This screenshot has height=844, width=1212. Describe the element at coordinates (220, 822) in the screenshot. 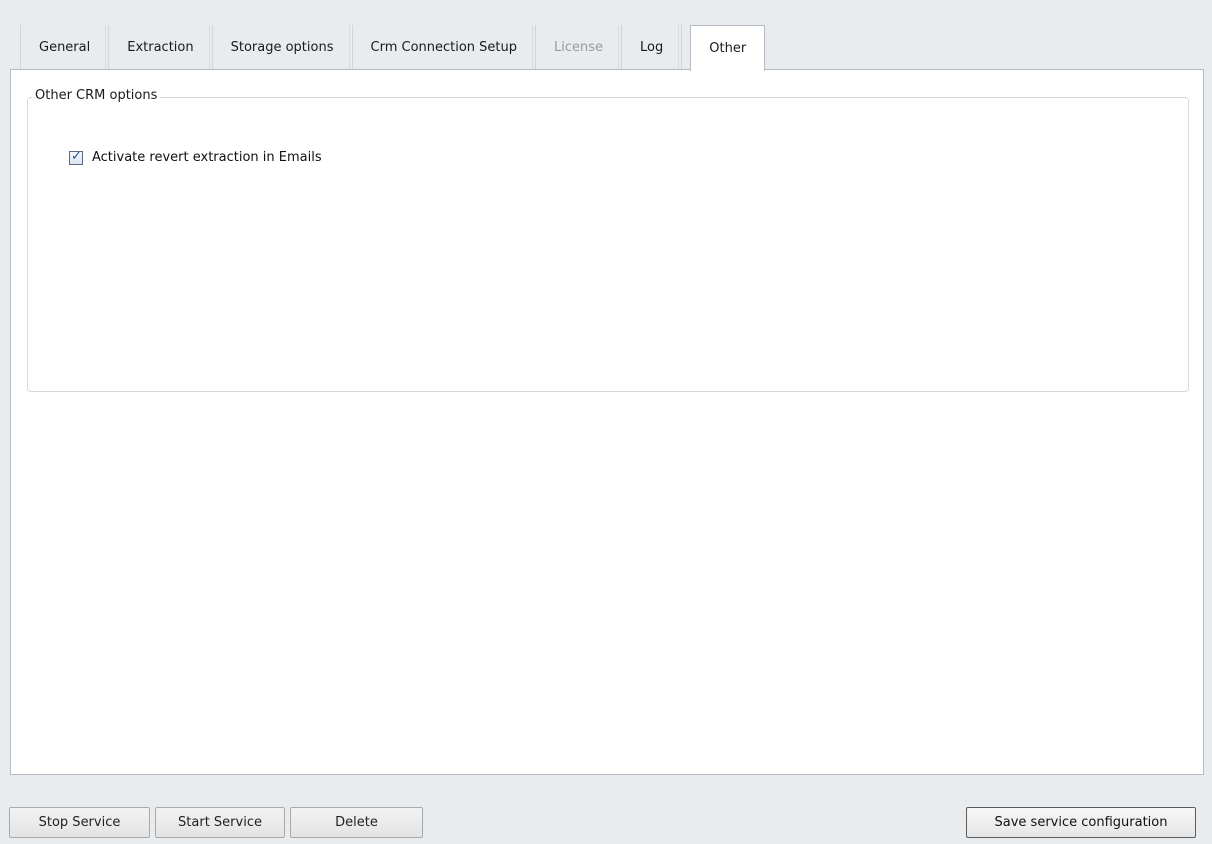

I see `start-service-button: Start Service` at that location.